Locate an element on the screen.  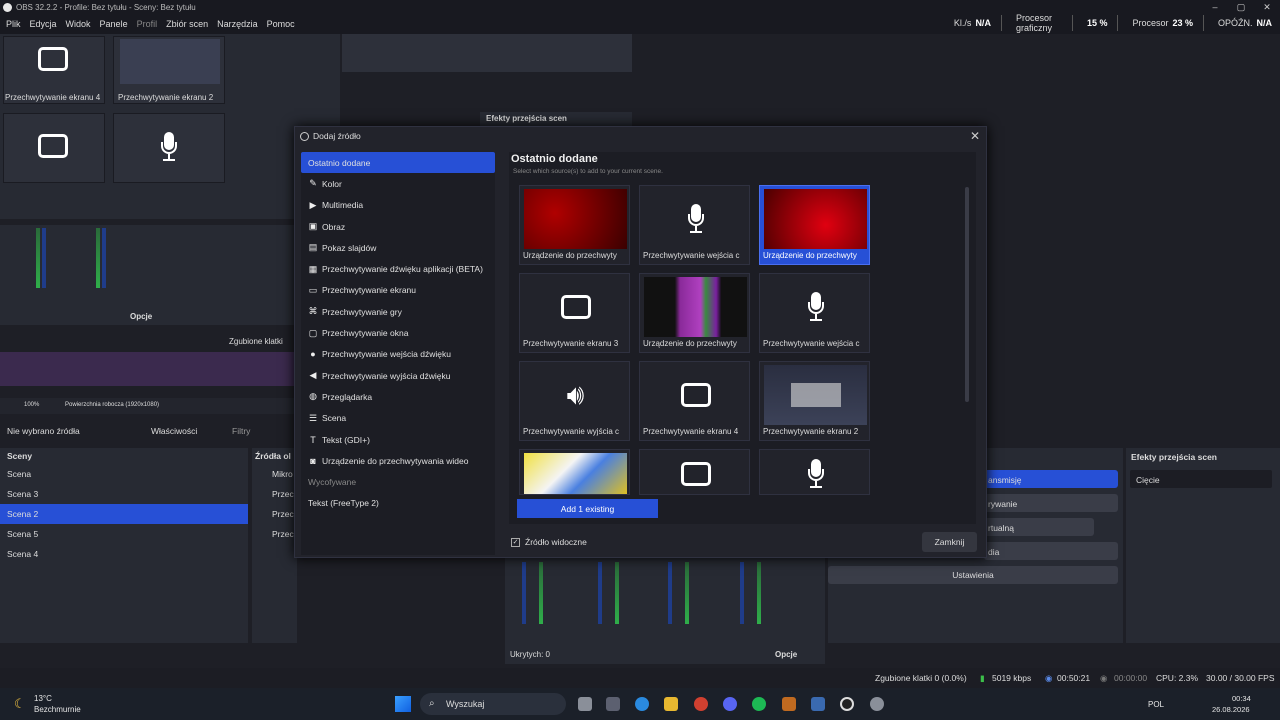
delay-value: N/A is located at coordinates (1264, 23).